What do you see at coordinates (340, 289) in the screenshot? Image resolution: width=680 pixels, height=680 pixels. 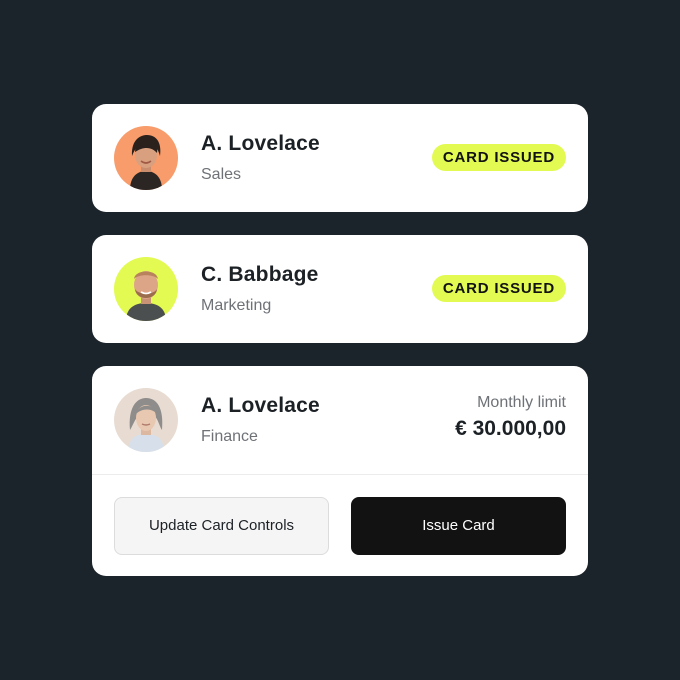 I see `employee-card-2: C. Babbage Marketing CARD ISSUED` at bounding box center [340, 289].